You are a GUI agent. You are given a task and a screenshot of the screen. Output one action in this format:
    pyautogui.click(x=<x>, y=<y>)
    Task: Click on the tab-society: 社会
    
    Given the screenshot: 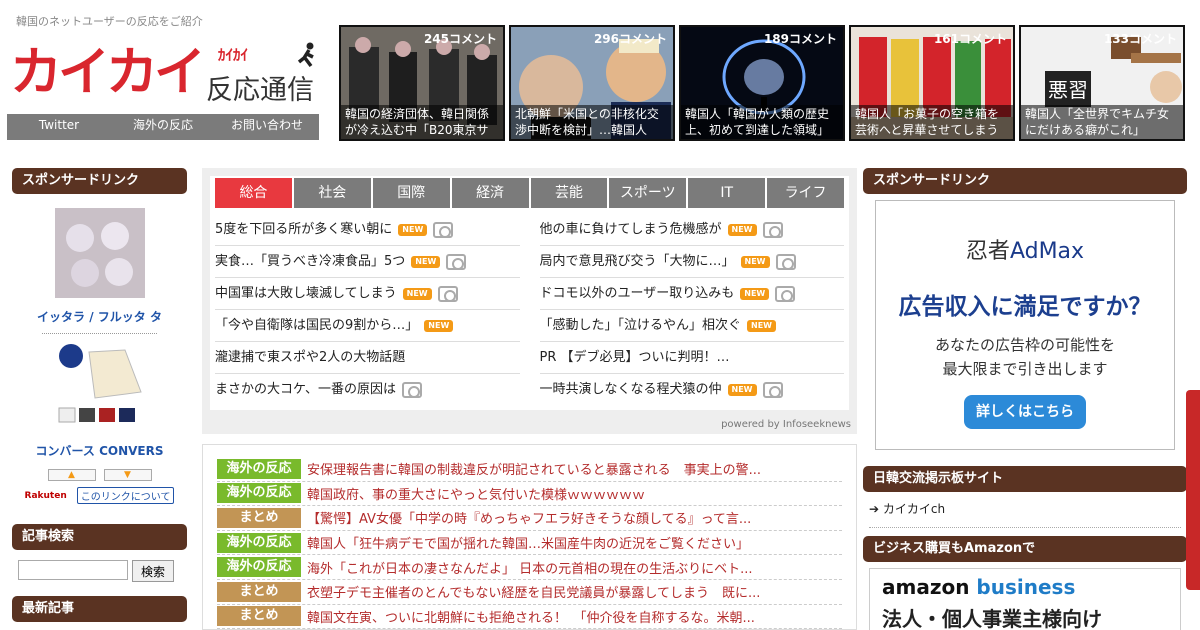 What is the action you would take?
    pyautogui.click(x=332, y=193)
    